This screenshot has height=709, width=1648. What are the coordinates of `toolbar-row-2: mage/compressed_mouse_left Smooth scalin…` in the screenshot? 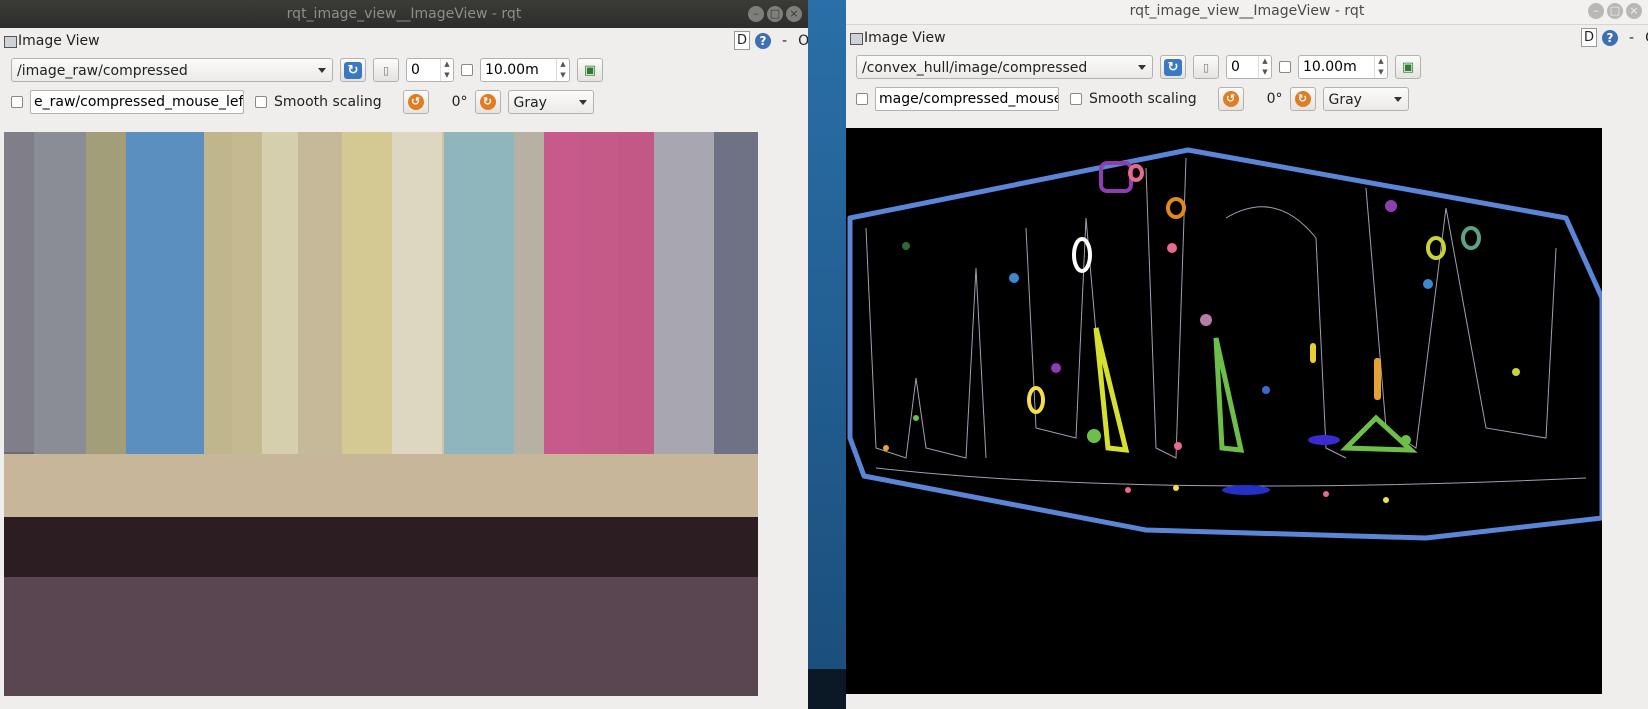 It's located at (1132, 99).